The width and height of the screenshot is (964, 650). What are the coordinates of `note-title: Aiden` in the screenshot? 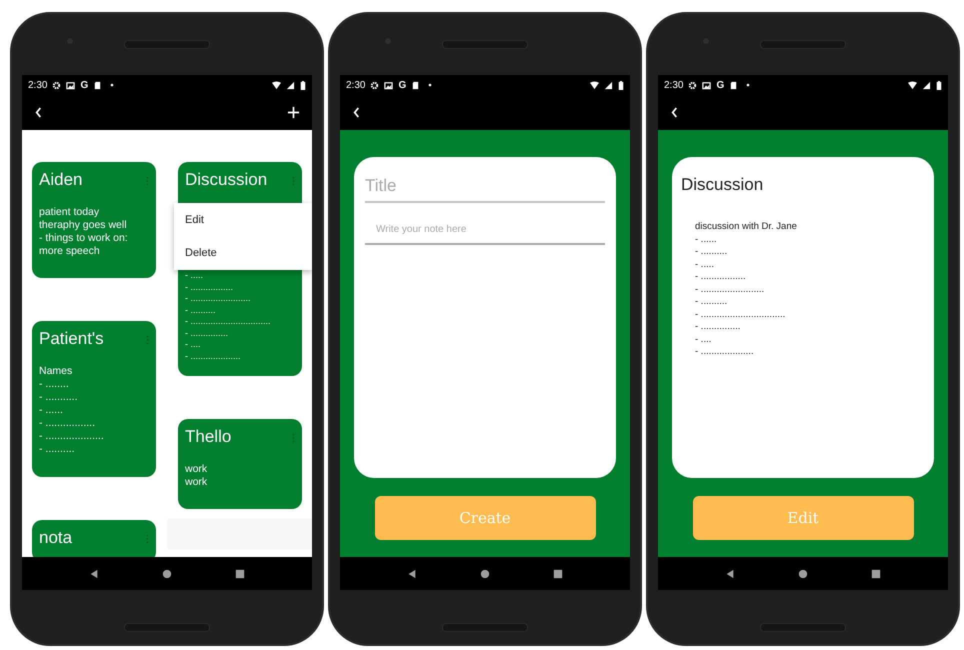 It's located at (60, 180).